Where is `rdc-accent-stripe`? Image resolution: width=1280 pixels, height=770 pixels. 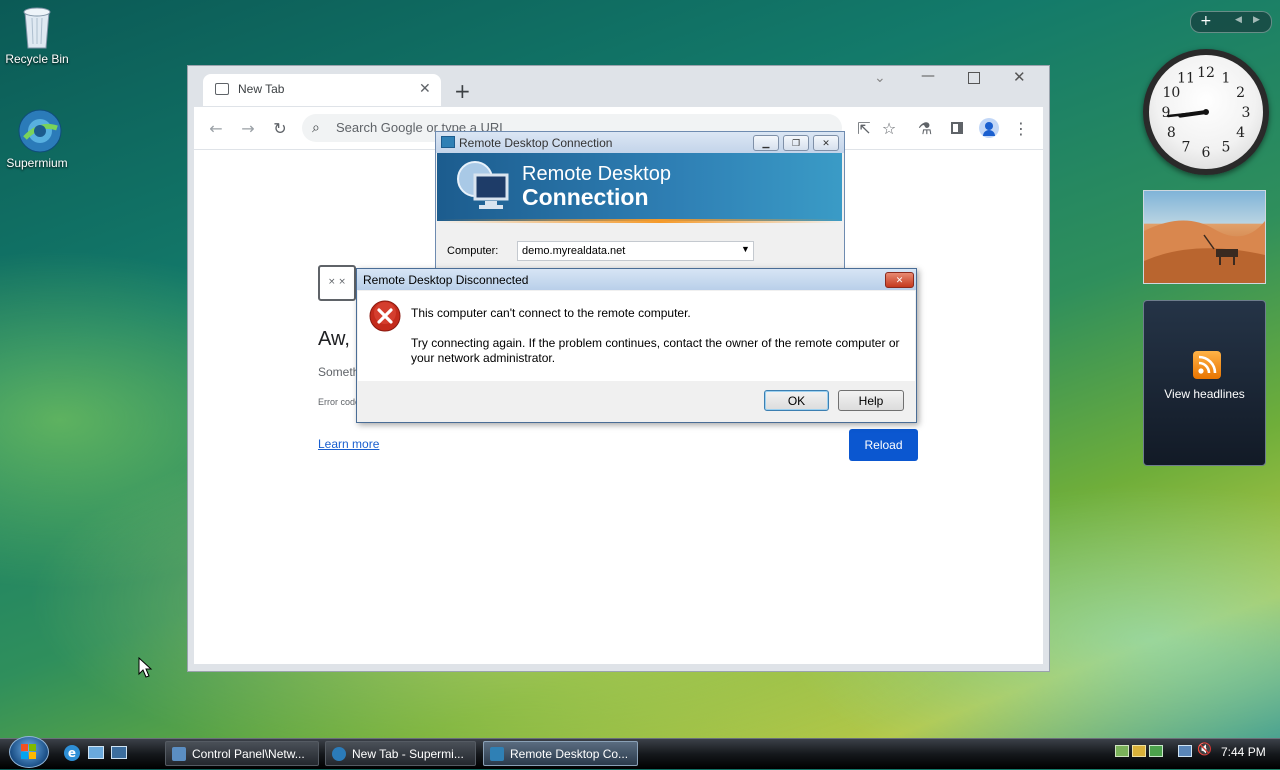 rdc-accent-stripe is located at coordinates (639, 221).